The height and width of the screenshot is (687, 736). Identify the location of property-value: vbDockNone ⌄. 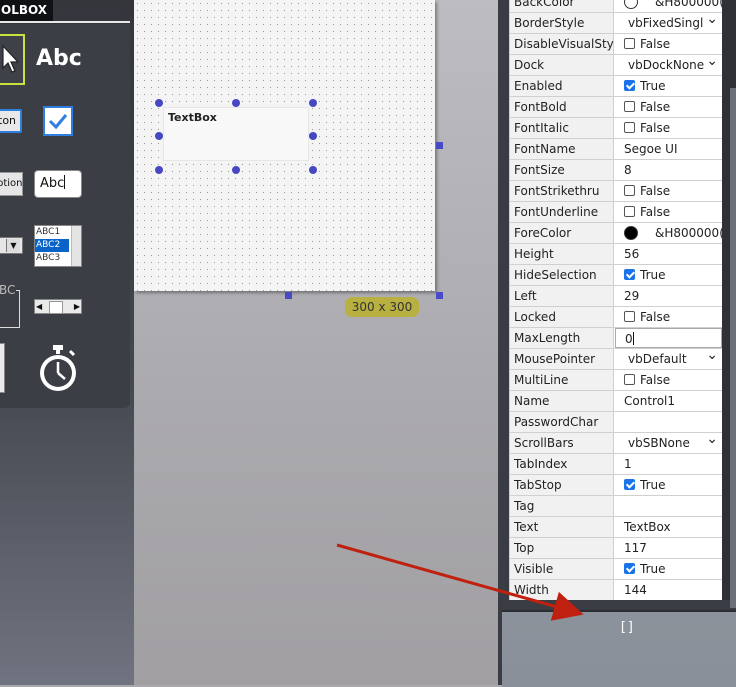
(668, 65).